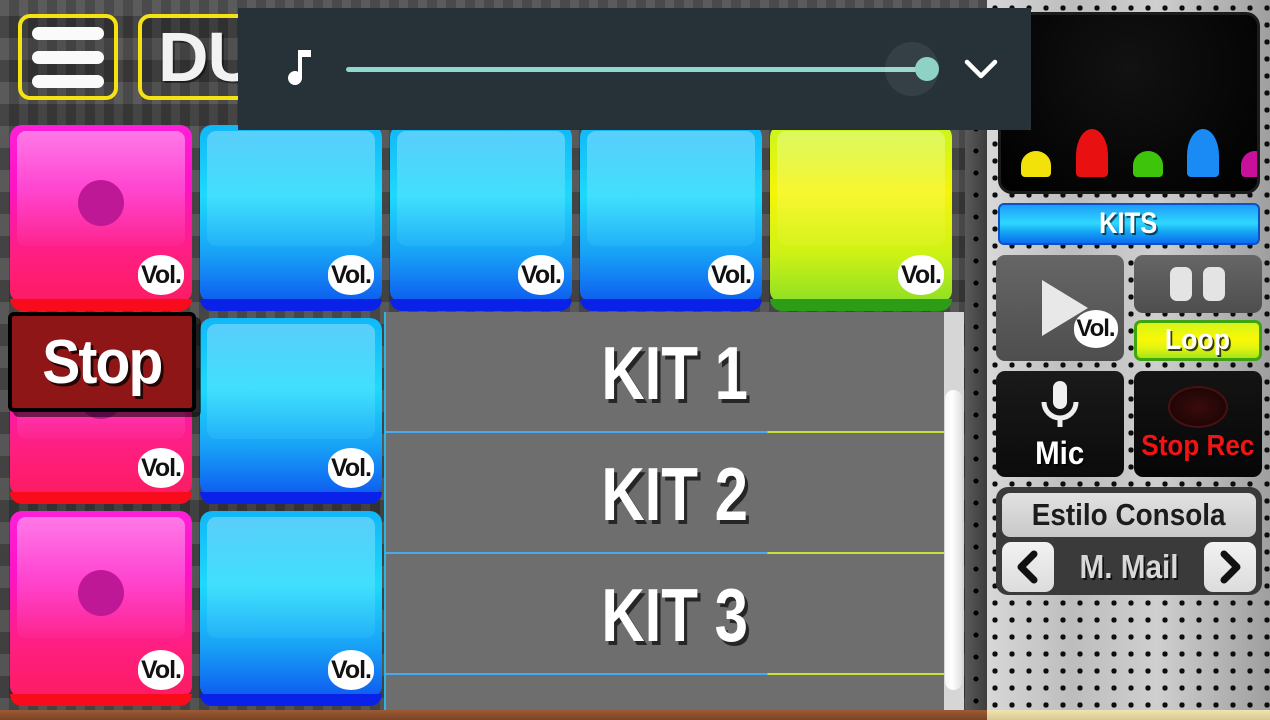  Describe the element at coordinates (1128, 715) in the screenshot. I see `bottom-wood-strip-right` at that location.